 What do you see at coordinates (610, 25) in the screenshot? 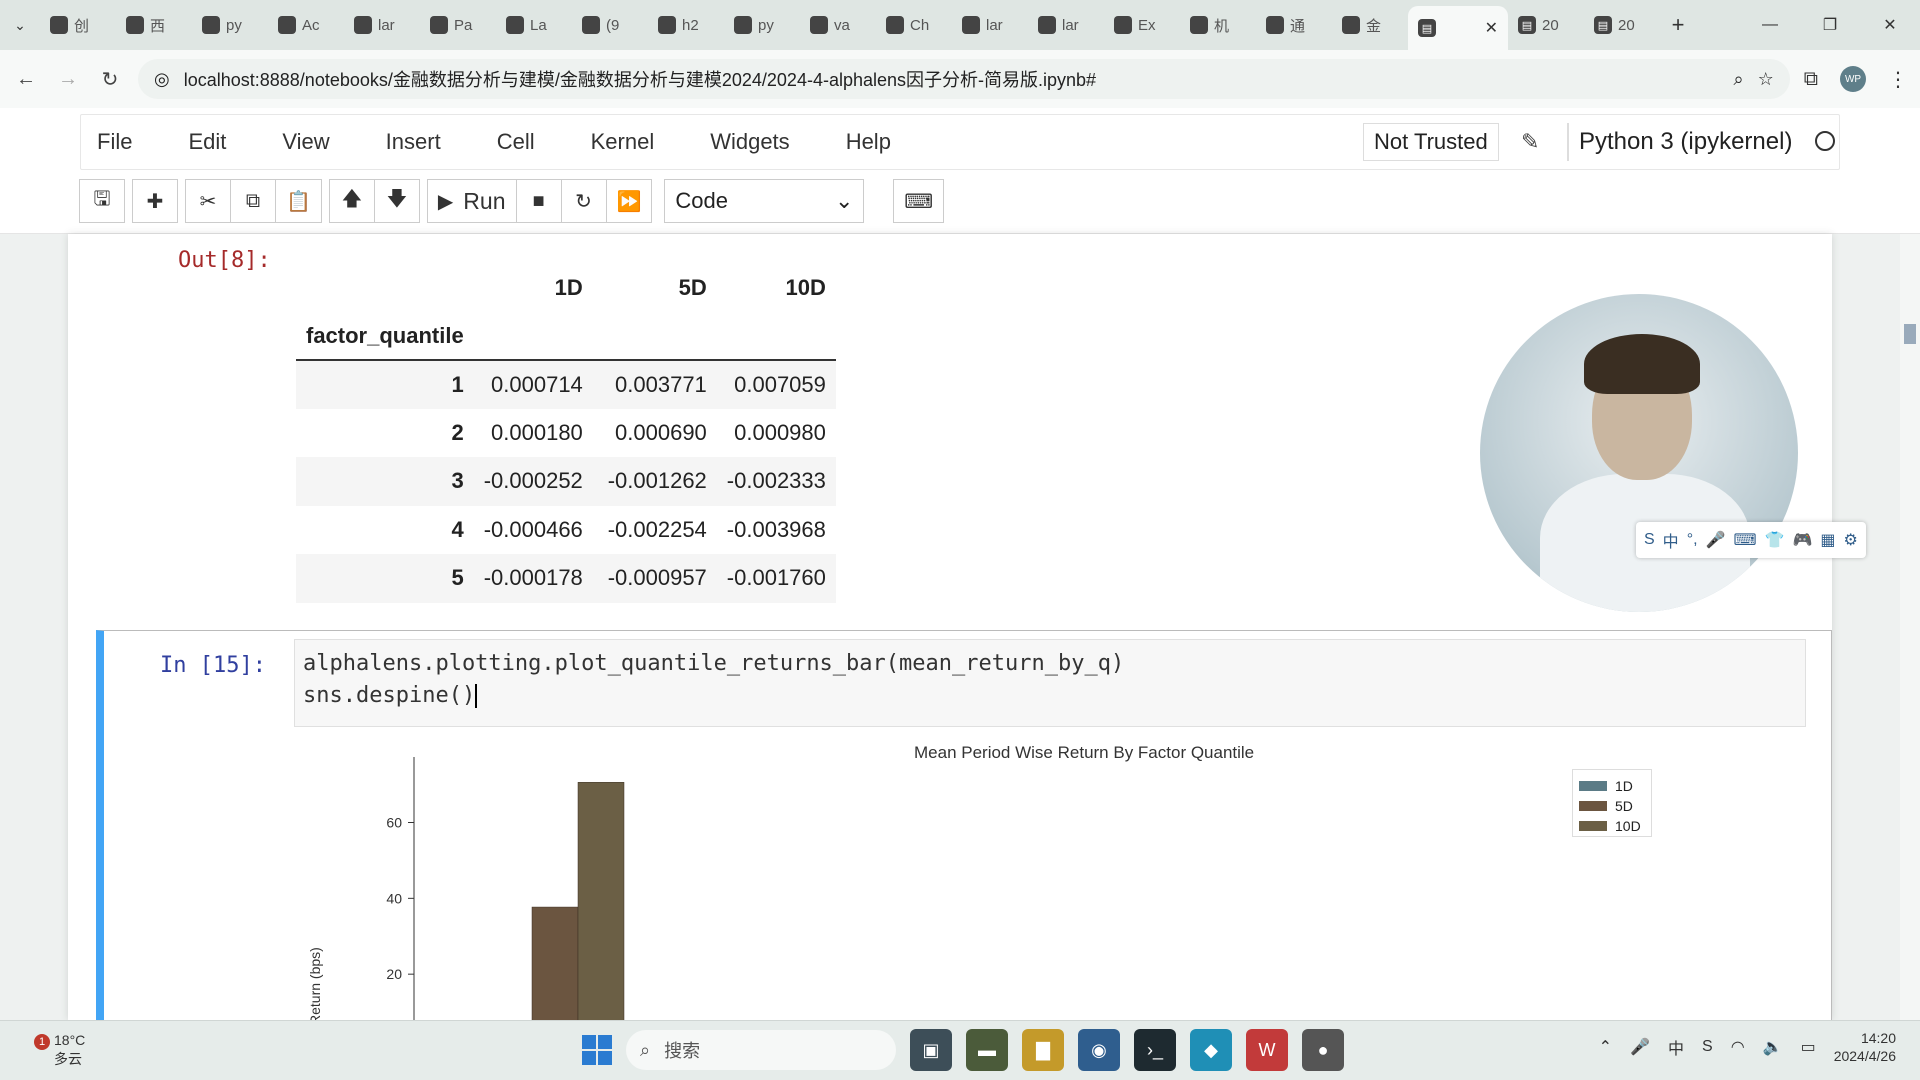
I see `browser-tab: (9` at bounding box center [610, 25].